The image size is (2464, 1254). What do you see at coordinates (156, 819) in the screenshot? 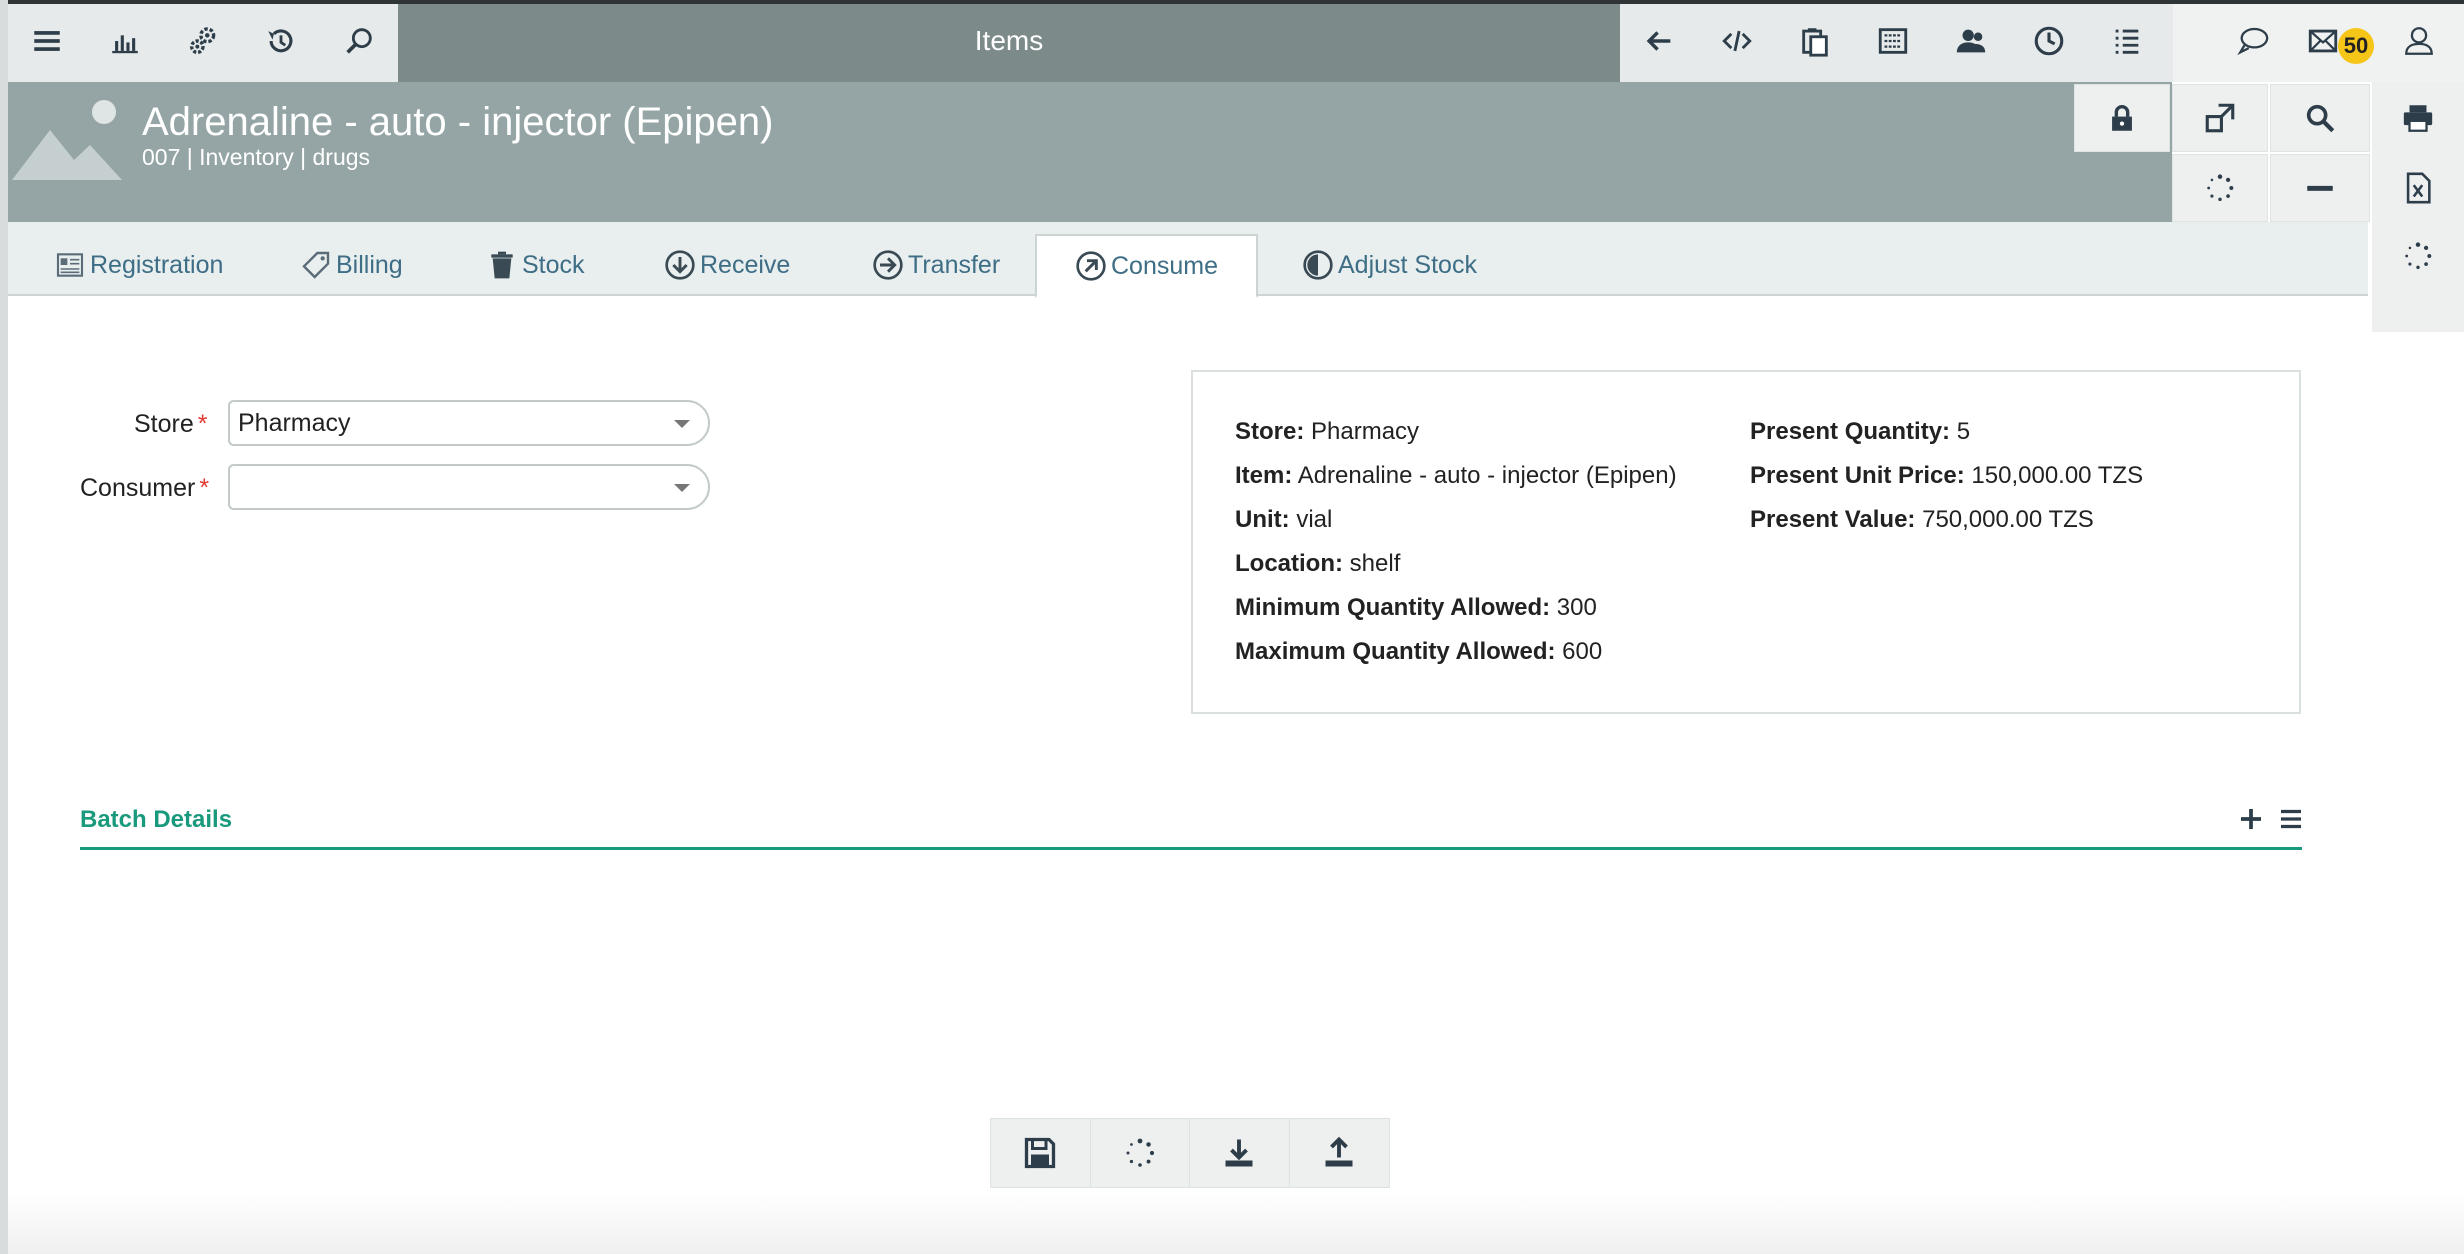
I see `batch-details-title: Batch Details` at bounding box center [156, 819].